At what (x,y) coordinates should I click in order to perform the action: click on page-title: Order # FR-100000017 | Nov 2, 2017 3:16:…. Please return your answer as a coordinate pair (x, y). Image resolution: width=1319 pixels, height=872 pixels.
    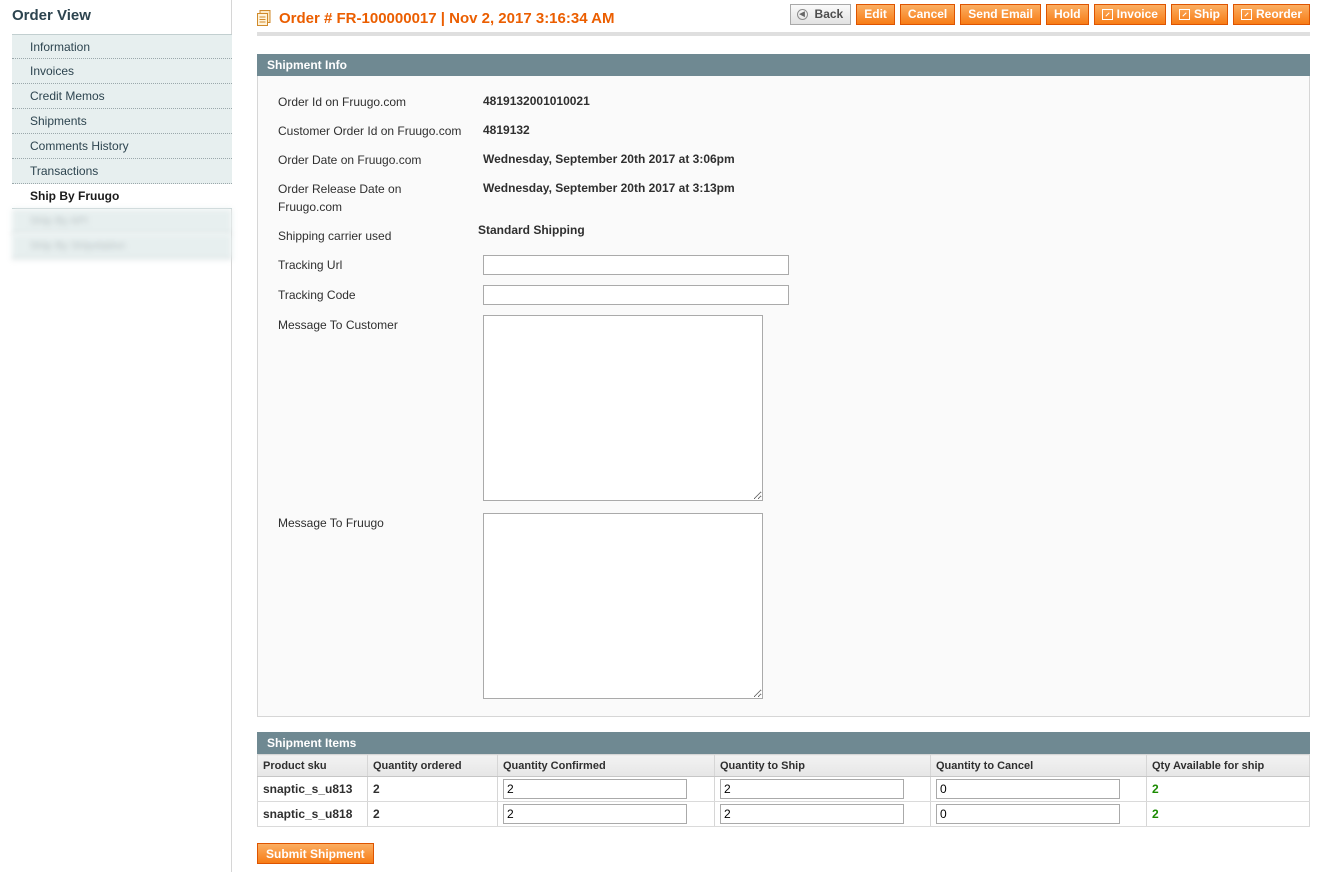
    Looking at the image, I should click on (447, 18).